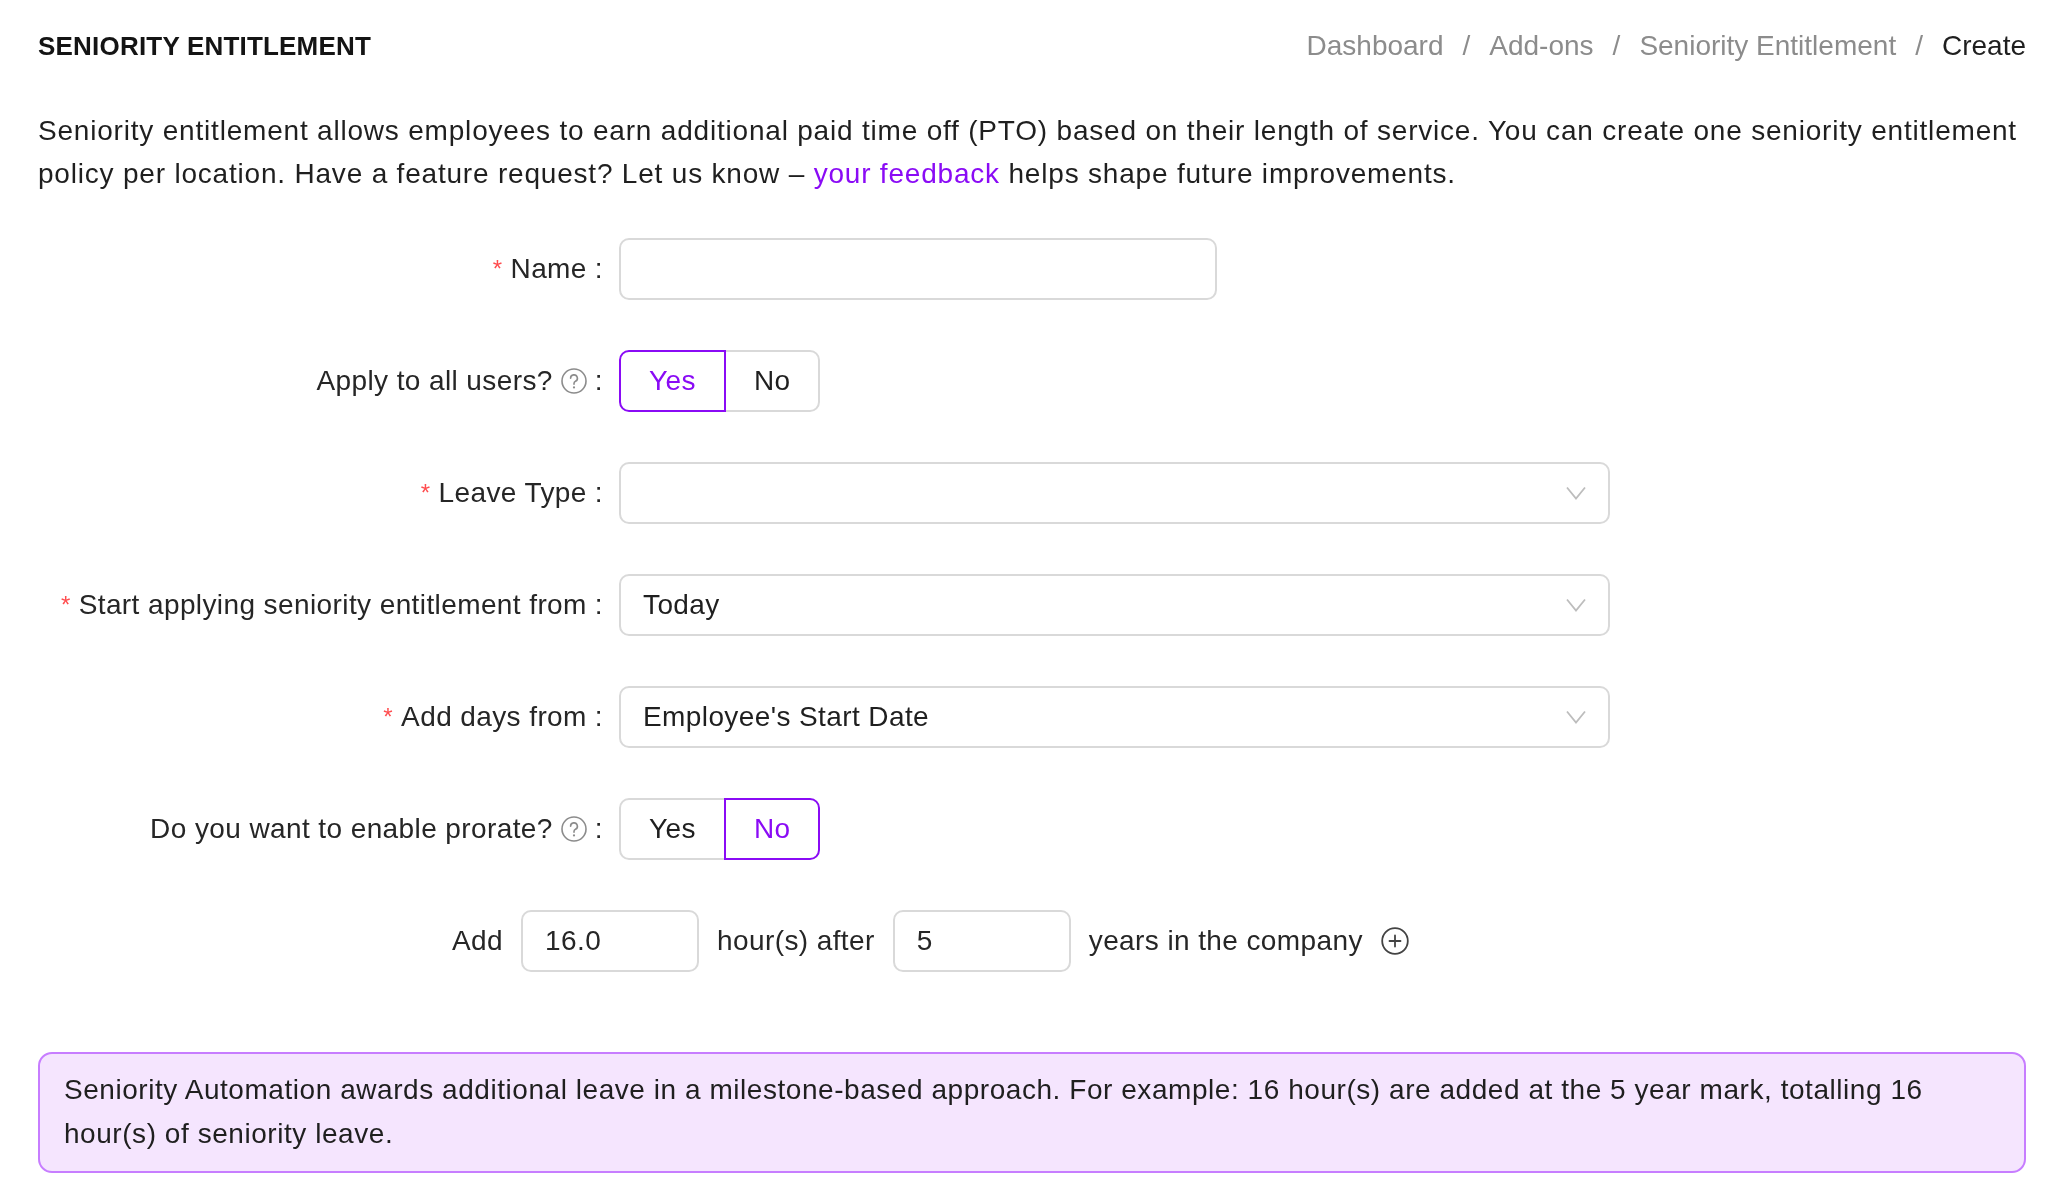 This screenshot has width=2048, height=1190. Describe the element at coordinates (1114, 605) in the screenshot. I see `dropdown-field: Today` at that location.